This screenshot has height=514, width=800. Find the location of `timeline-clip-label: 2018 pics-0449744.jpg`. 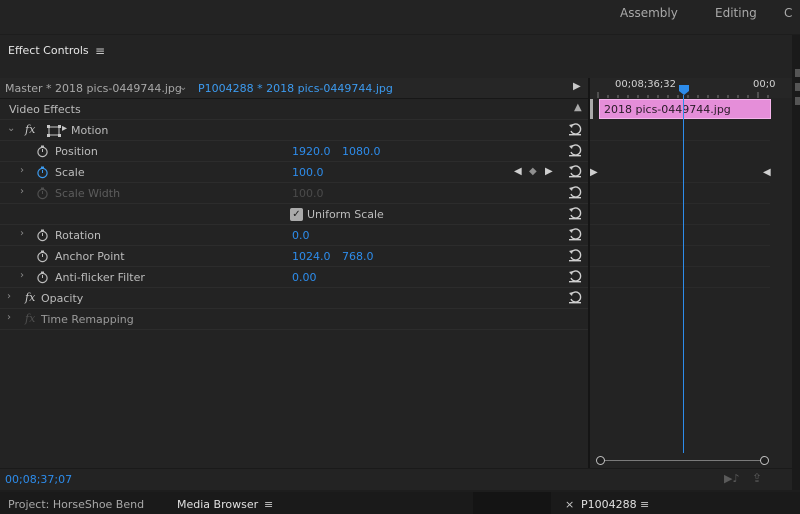

timeline-clip-label: 2018 pics-0449744.jpg is located at coordinates (667, 109).